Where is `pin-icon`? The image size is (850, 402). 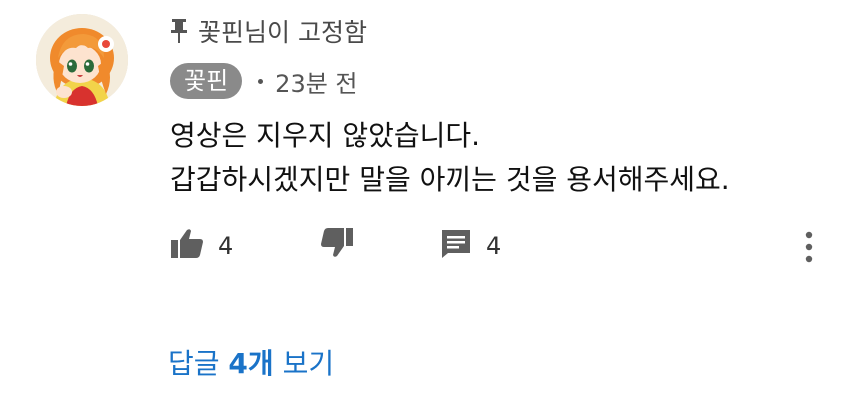
pin-icon is located at coordinates (179, 31).